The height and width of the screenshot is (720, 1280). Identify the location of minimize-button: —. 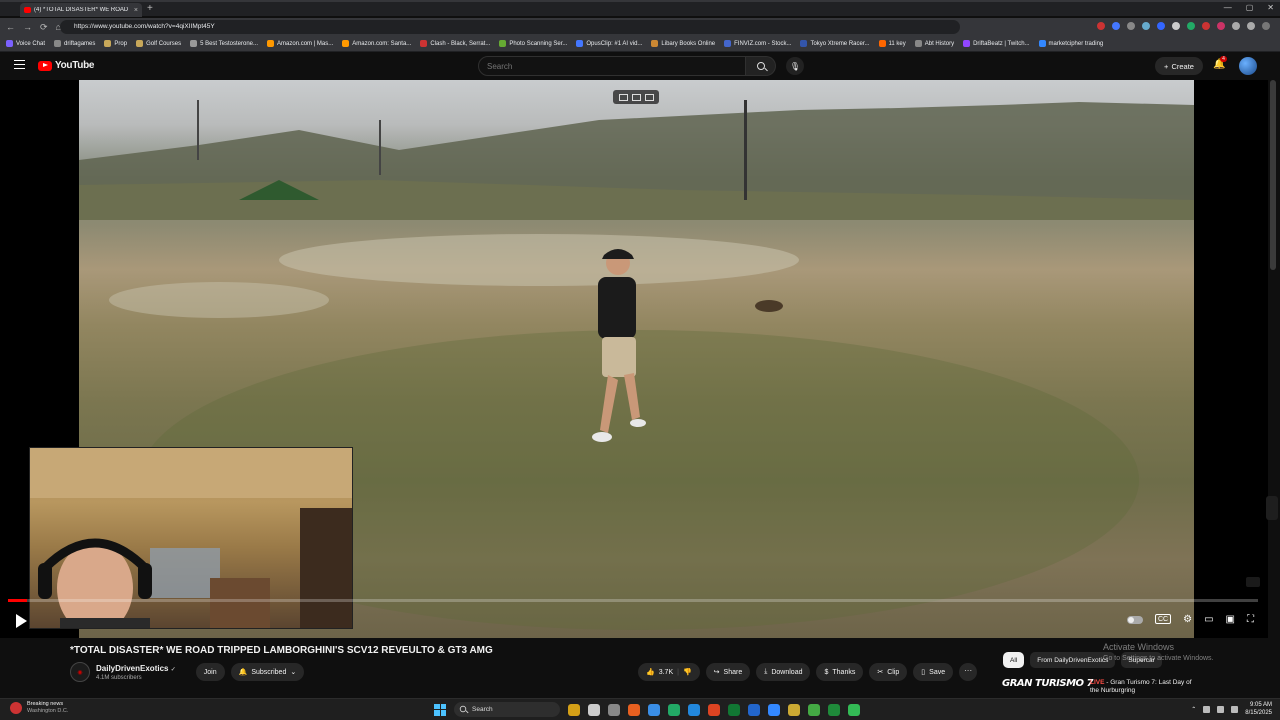
(1228, 7).